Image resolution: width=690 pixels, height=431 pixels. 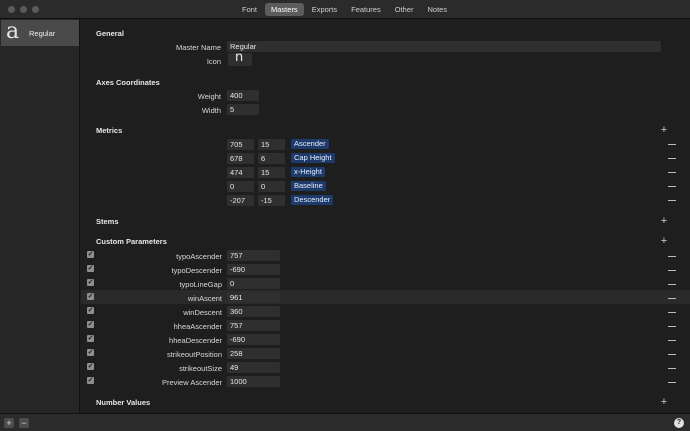 What do you see at coordinates (11, 9) in the screenshot?
I see `close-window-button` at bounding box center [11, 9].